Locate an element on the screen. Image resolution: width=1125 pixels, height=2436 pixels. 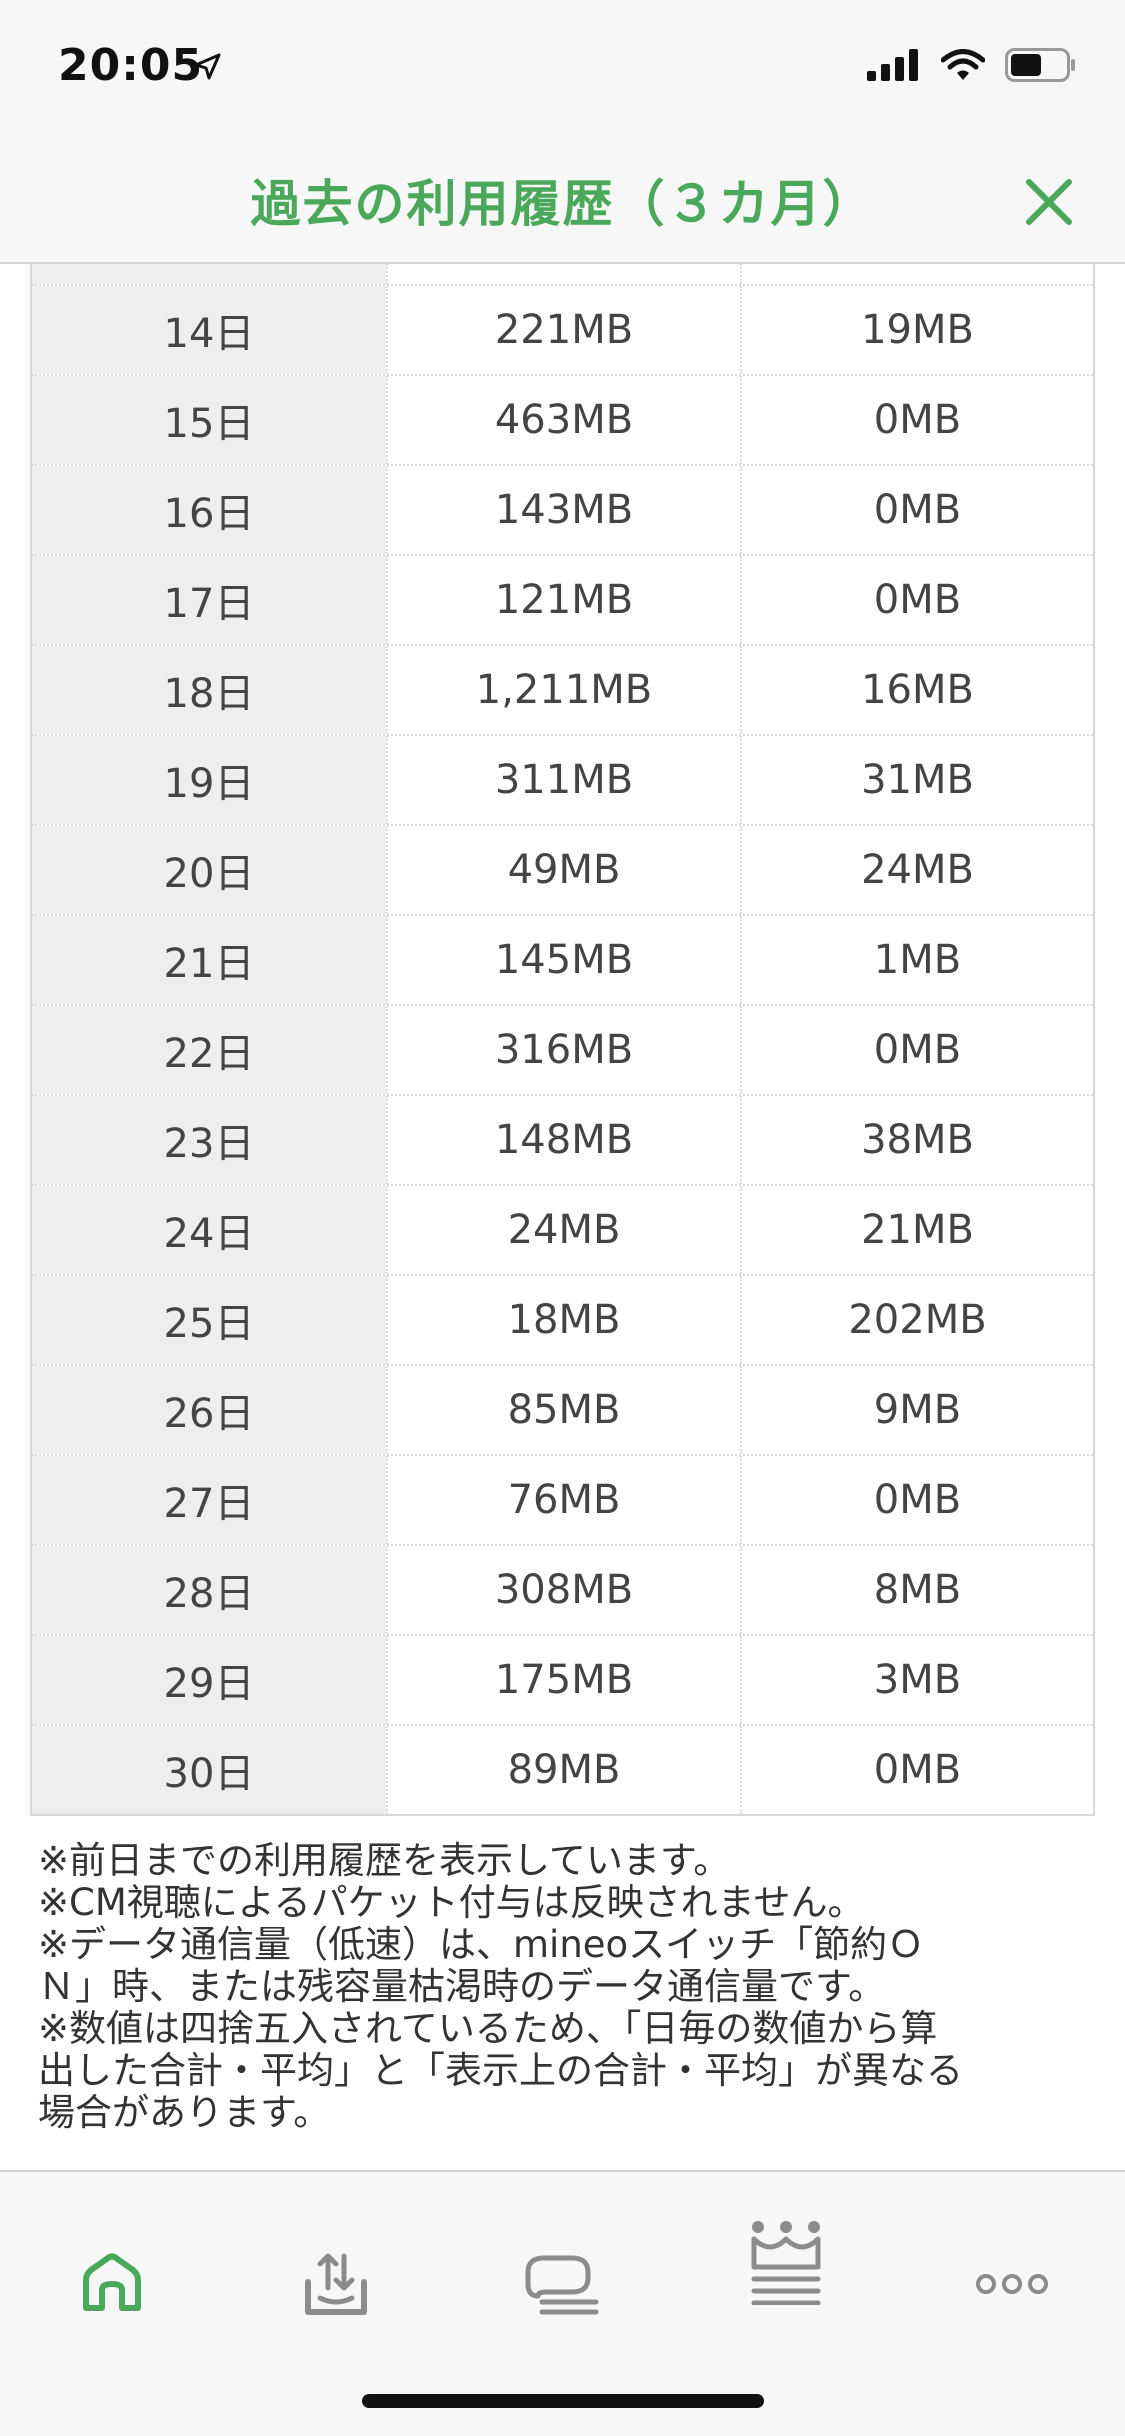
table-row: 17日 121MB 0MB is located at coordinates (562, 601).